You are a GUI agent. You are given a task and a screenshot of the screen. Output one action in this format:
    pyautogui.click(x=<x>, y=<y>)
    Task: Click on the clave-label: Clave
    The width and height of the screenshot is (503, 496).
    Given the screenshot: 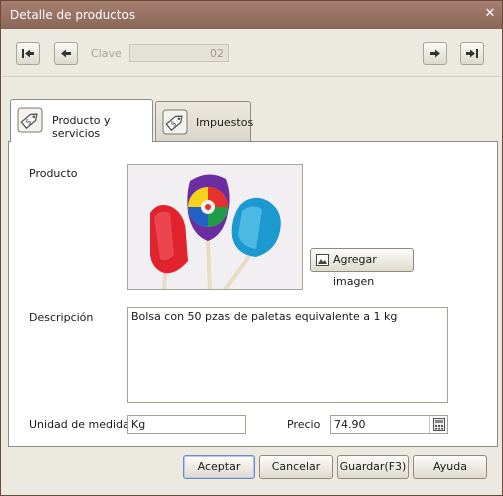 What is the action you would take?
    pyautogui.click(x=106, y=53)
    